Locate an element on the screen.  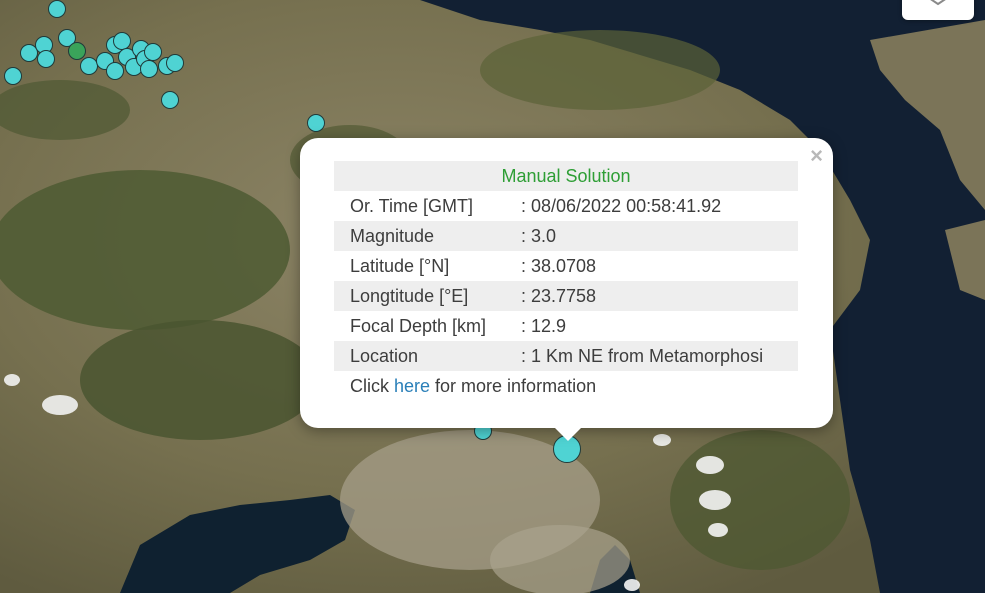
layers-icon is located at coordinates (938, 3).